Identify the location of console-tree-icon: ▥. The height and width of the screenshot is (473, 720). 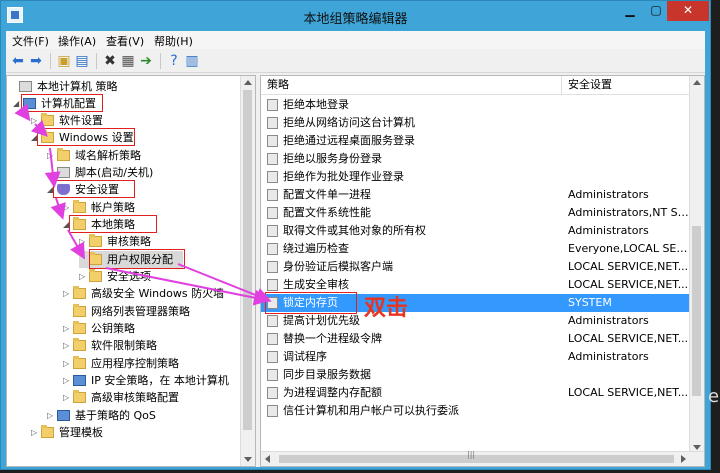
(192, 61).